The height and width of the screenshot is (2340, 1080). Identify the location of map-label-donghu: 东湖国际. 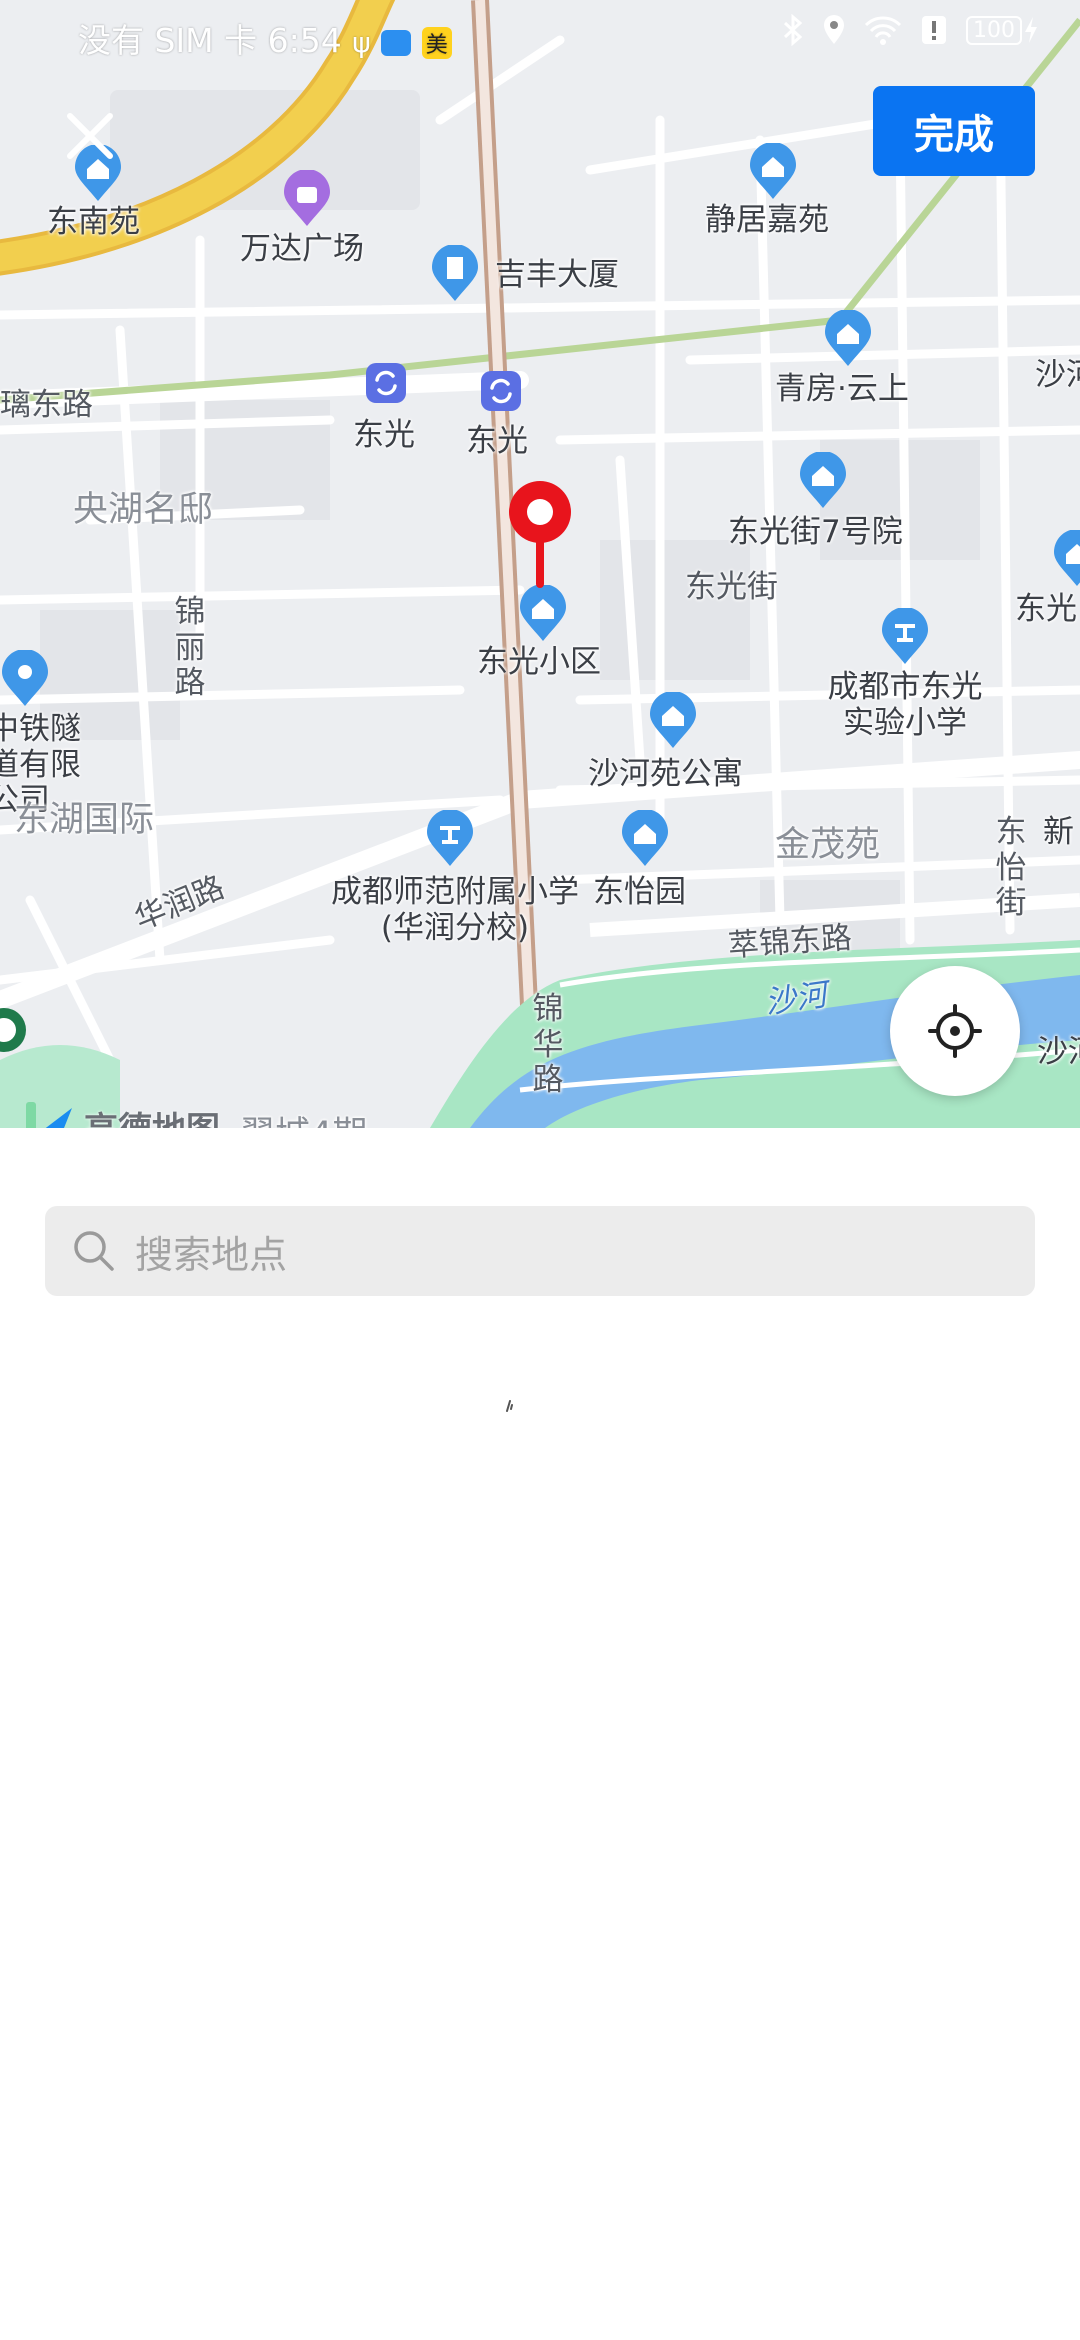
(84, 820).